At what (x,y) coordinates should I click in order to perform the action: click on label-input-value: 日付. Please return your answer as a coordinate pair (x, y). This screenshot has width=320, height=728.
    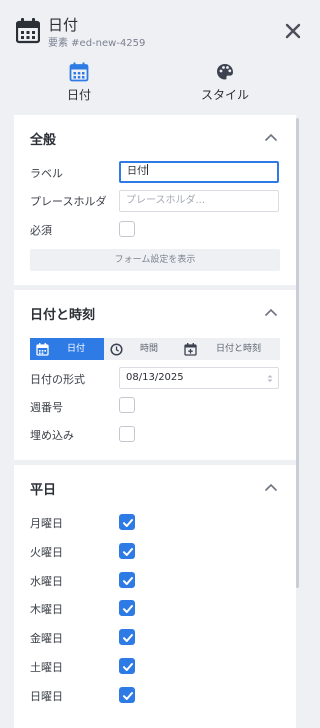
    Looking at the image, I should click on (137, 171).